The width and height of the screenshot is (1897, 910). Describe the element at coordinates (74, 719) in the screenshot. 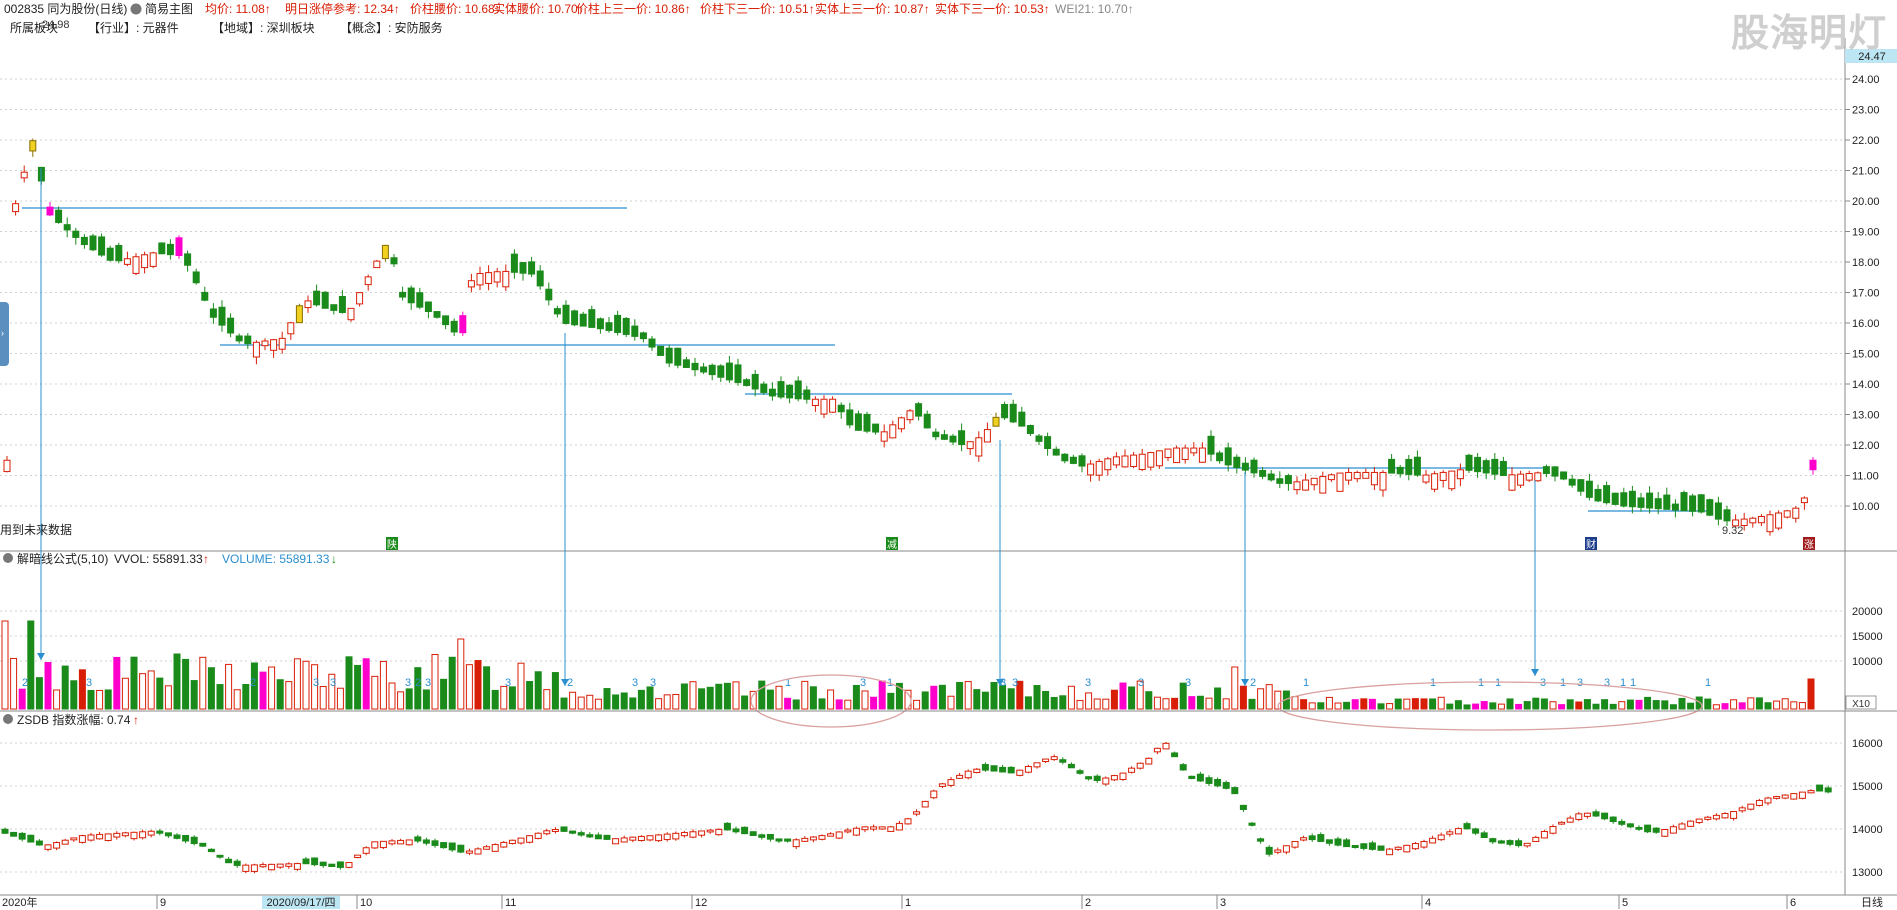

I see `index-title: ZSDB 指数涨幅: 0.74` at that location.